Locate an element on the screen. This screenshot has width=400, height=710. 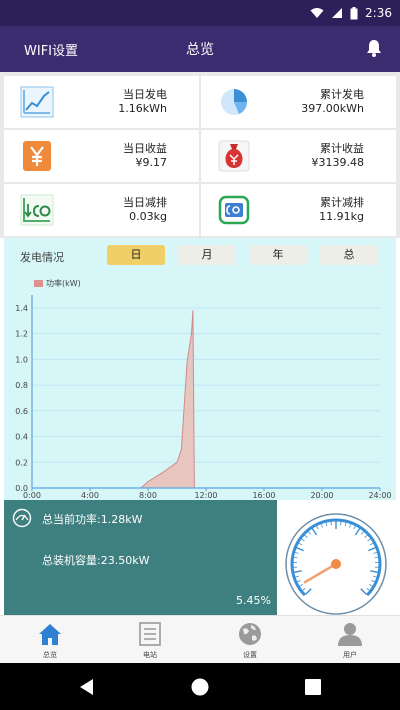
user-icon is located at coordinates (350, 634).